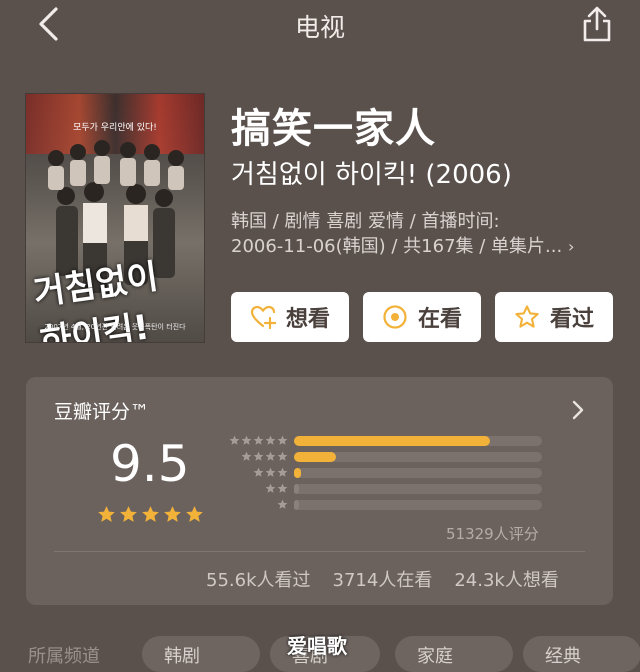  I want to click on poster-date-text: 2007년 4월, 20년간 밀려온 웃음폭탄이 터진다, so click(115, 327).